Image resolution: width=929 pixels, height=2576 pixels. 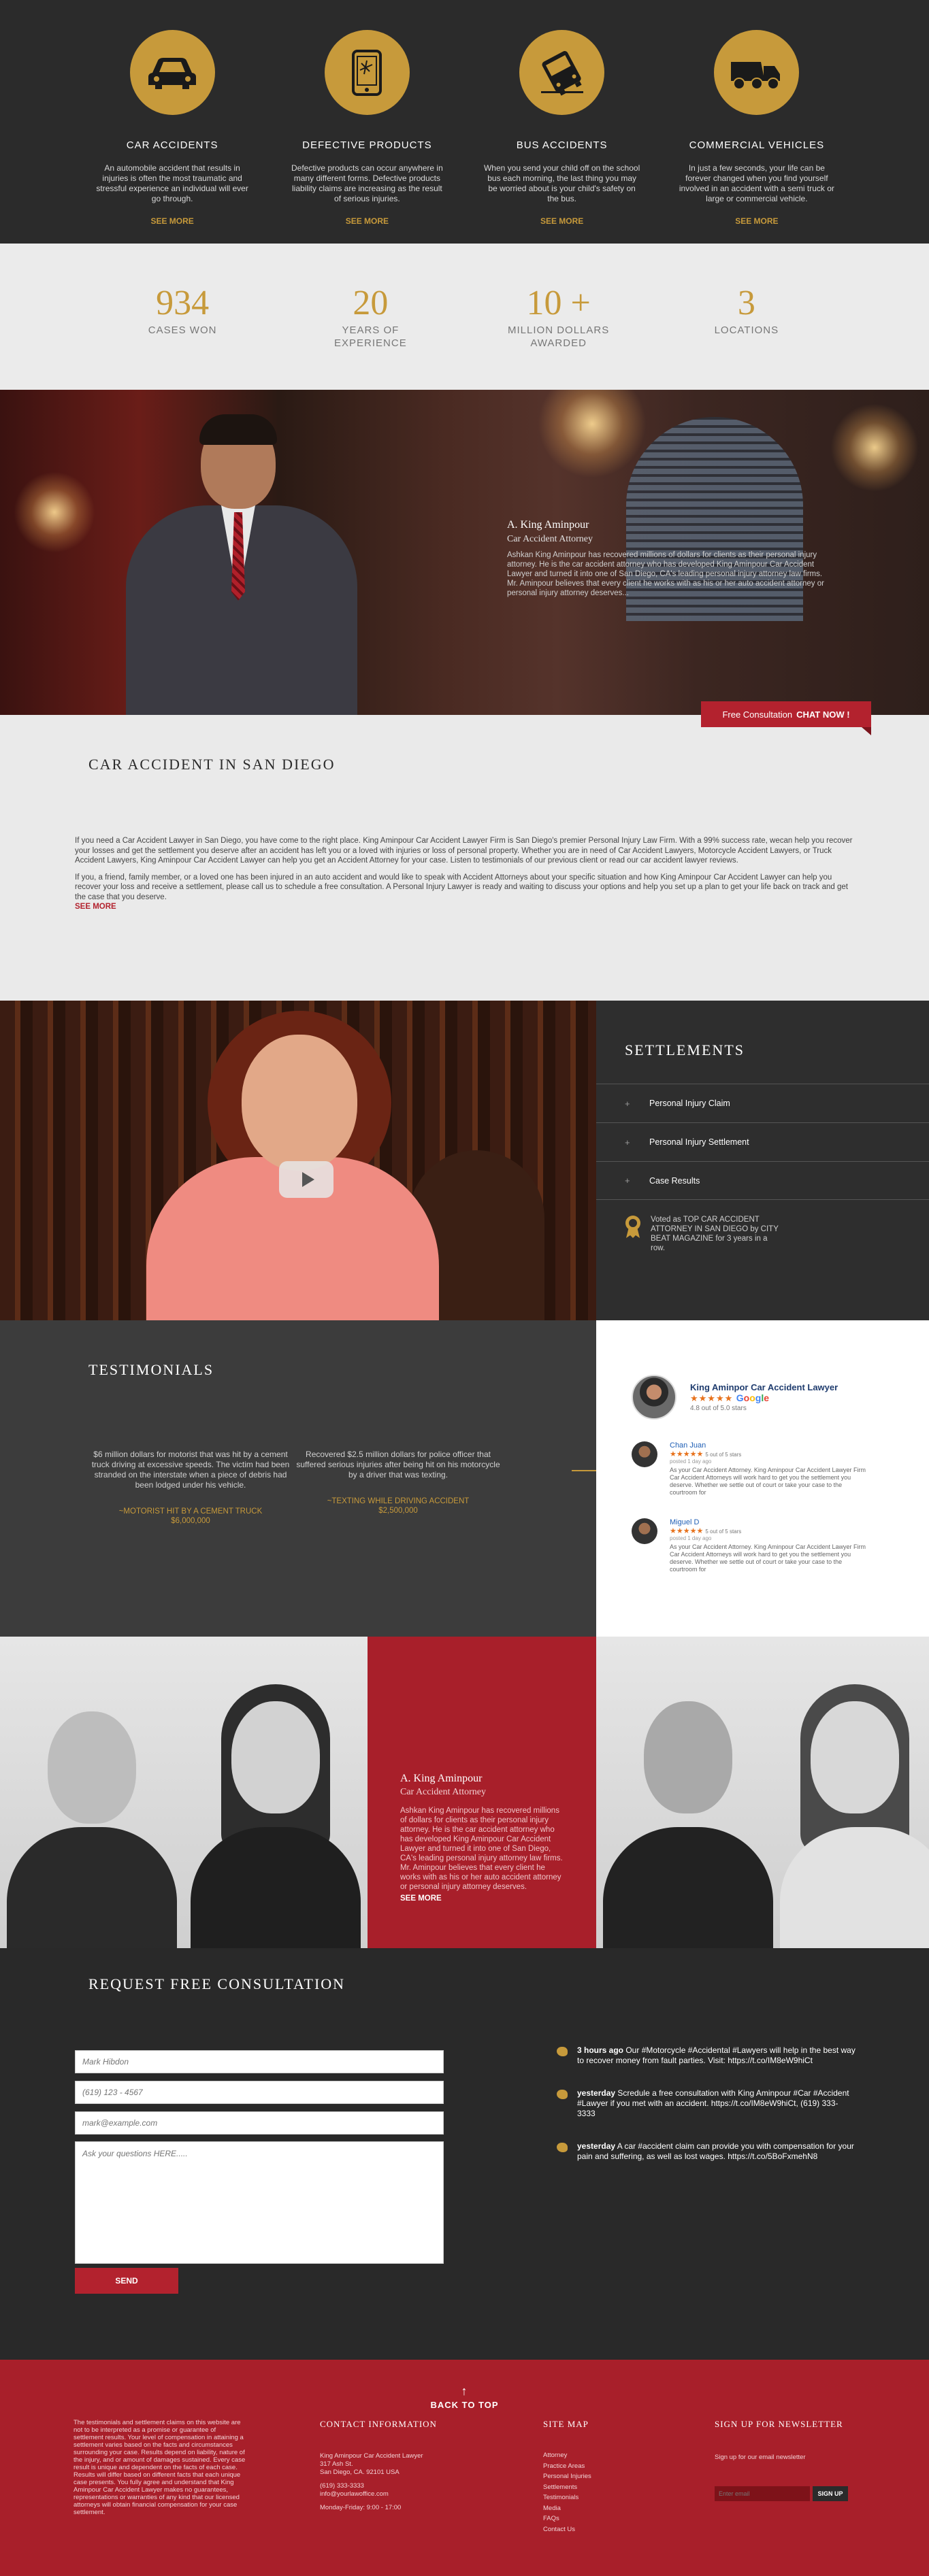 What do you see at coordinates (190, 1521) in the screenshot?
I see `testimonial-amount: $6,000,000` at bounding box center [190, 1521].